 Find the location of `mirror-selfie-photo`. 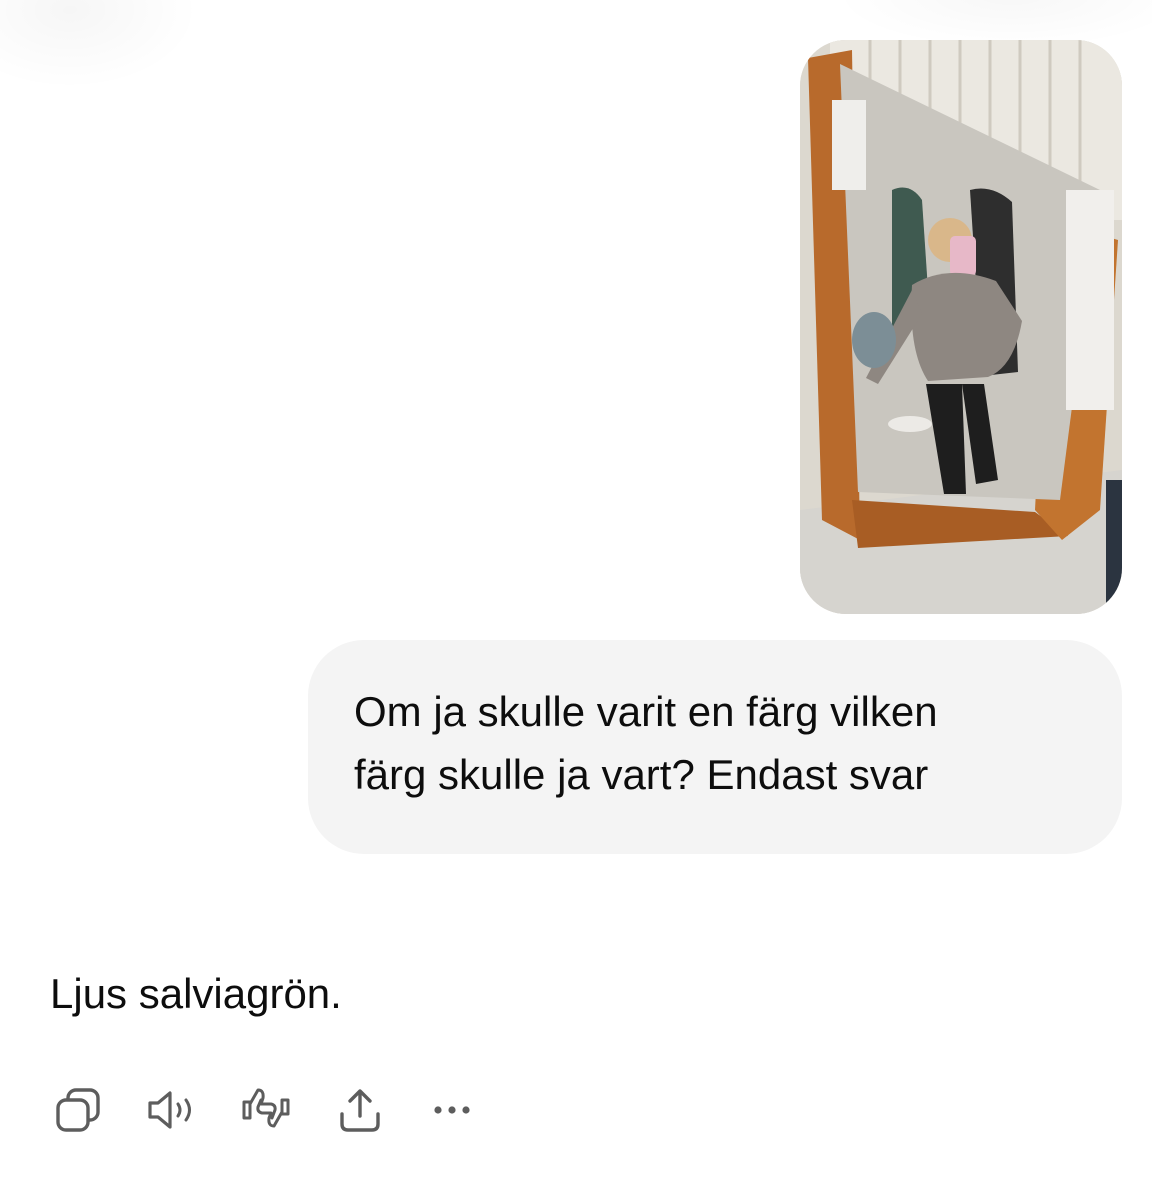

mirror-selfie-photo is located at coordinates (961, 327).